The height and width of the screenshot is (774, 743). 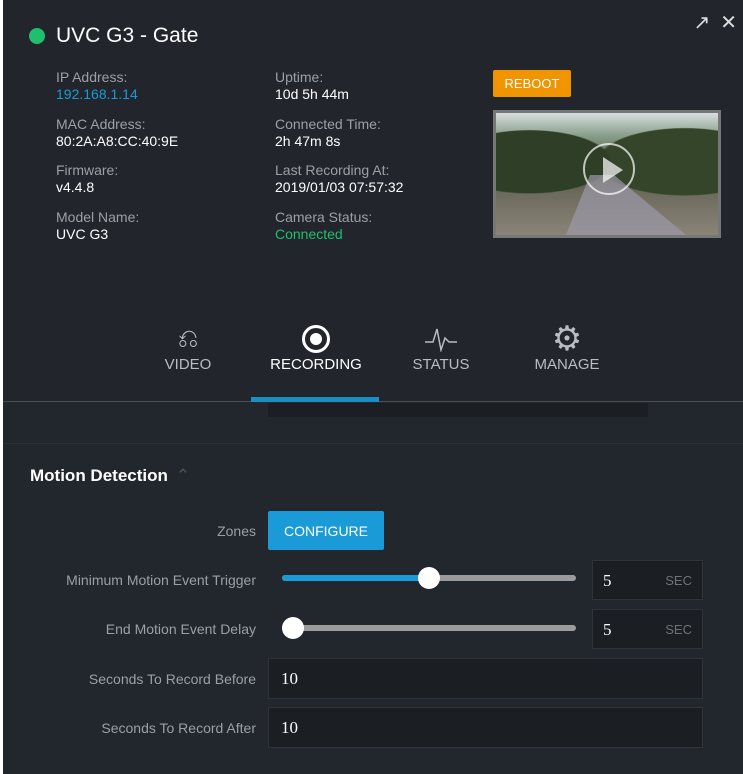 I want to click on mac-value: 80:2A:A8:CC:40:9E, so click(x=117, y=141).